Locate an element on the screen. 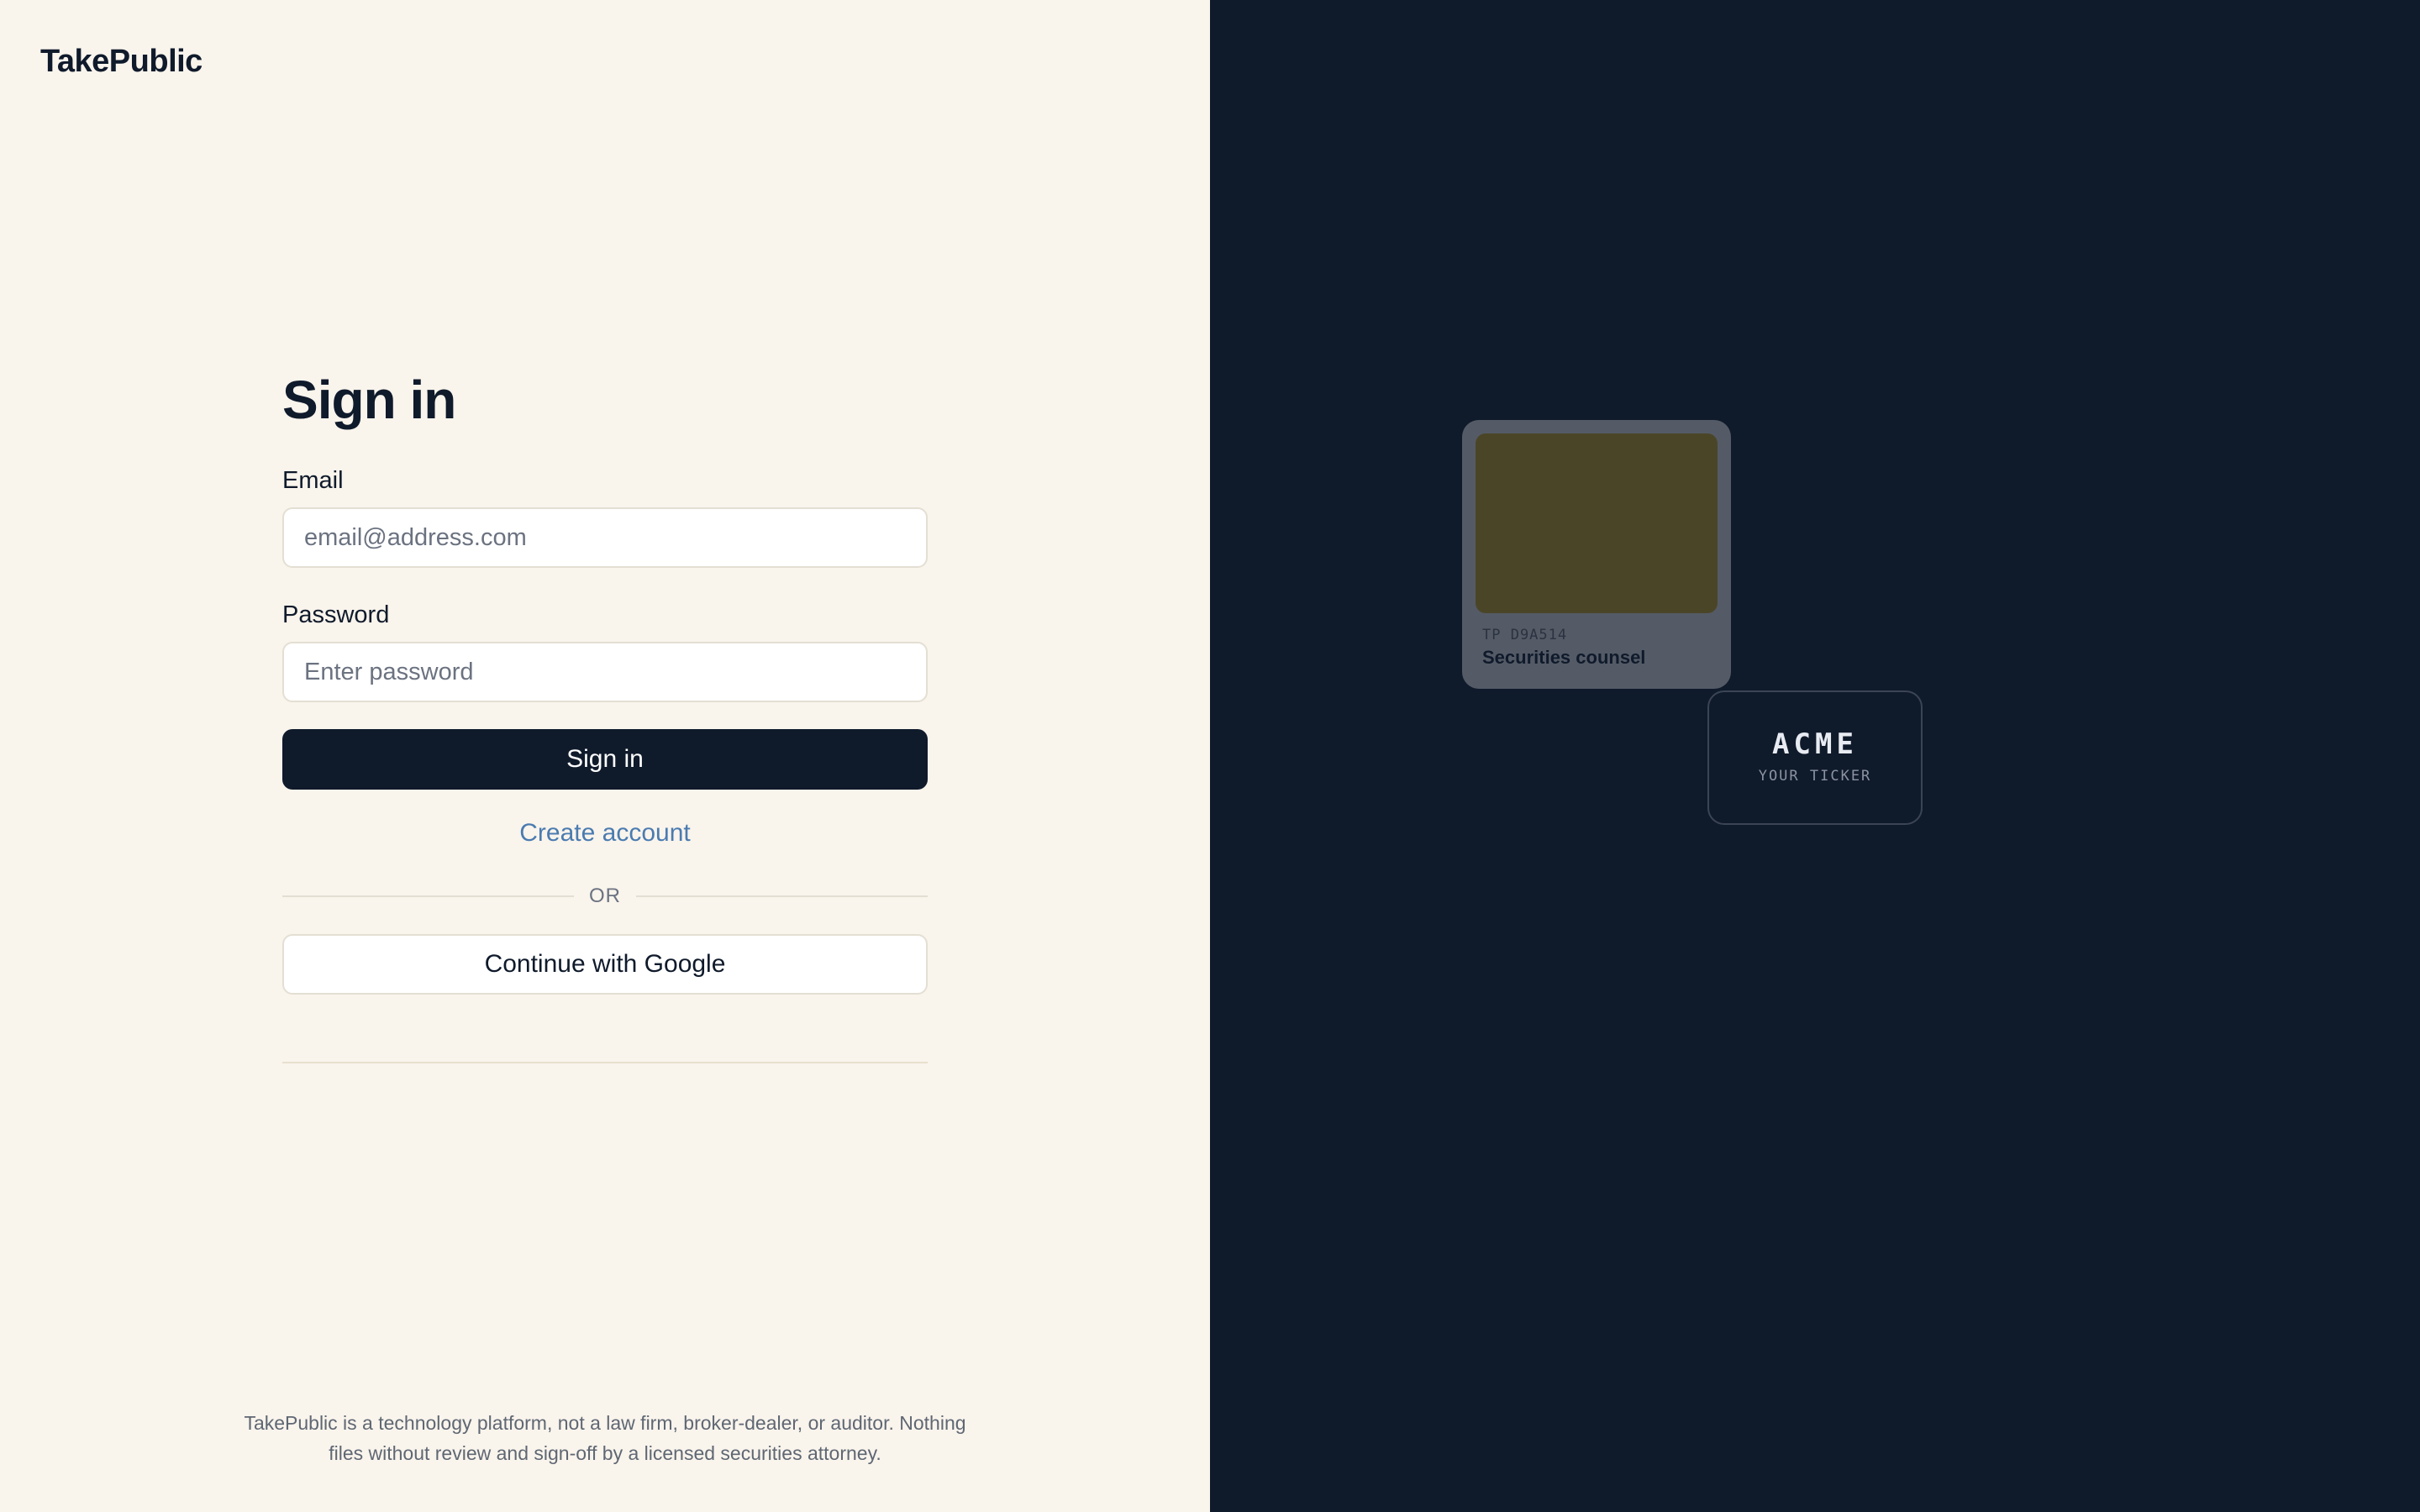  sign-in-button: Sign in is located at coordinates (605, 759).